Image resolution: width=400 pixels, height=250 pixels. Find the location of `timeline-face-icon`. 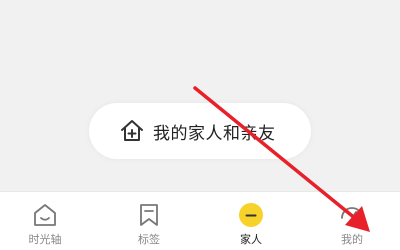

timeline-face-icon is located at coordinates (45, 215).